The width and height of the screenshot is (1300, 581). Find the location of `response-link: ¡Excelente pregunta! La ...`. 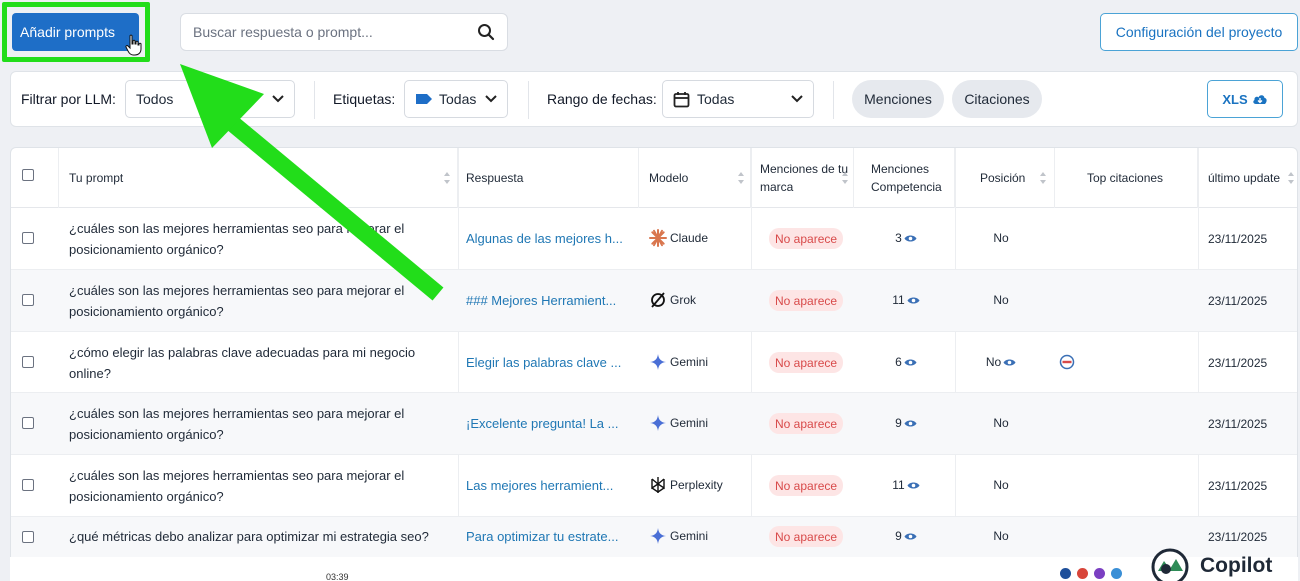

response-link: ¡Excelente pregunta! La ... is located at coordinates (548, 423).